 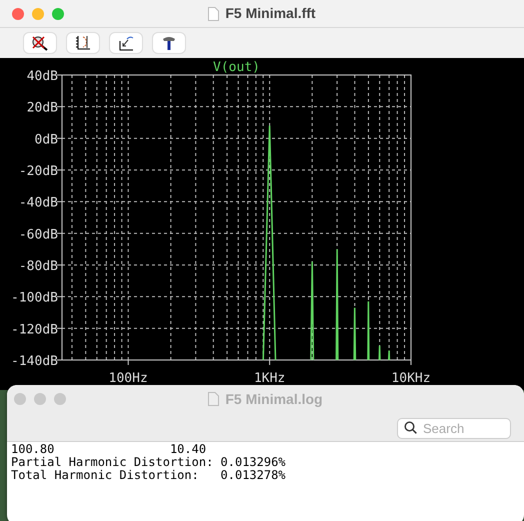 What do you see at coordinates (42, 108) in the screenshot?
I see `y-tick-label: 20dB` at bounding box center [42, 108].